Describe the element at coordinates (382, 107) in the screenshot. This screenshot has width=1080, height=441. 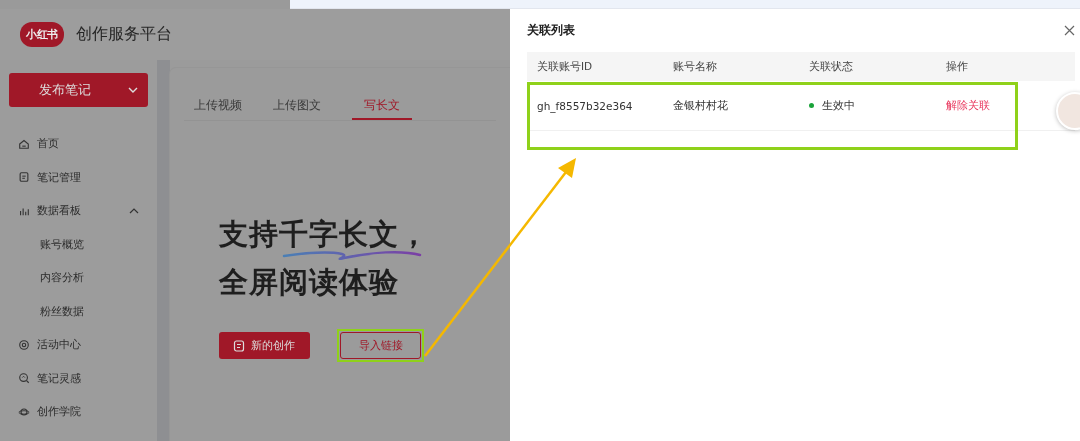
I see `tab: 写长文` at that location.